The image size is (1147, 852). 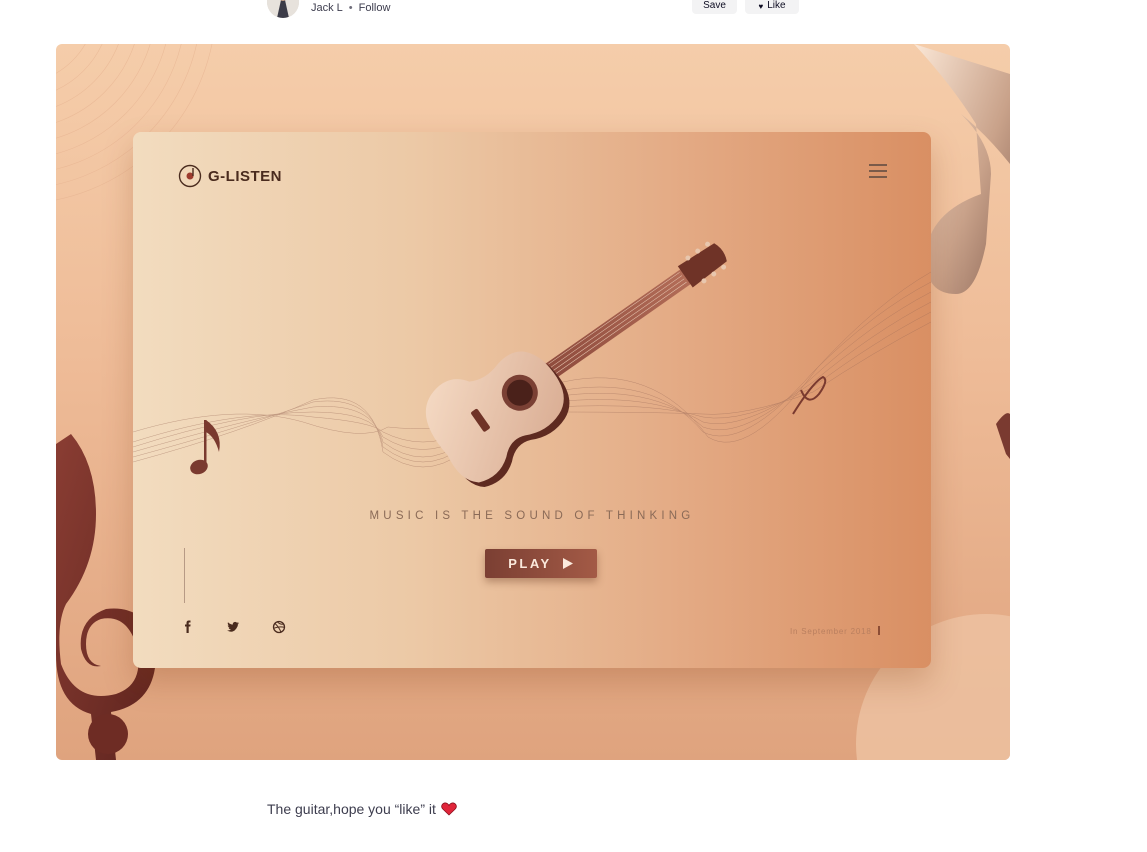 I want to click on author-info: Jack L • Follow, so click(x=350, y=8).